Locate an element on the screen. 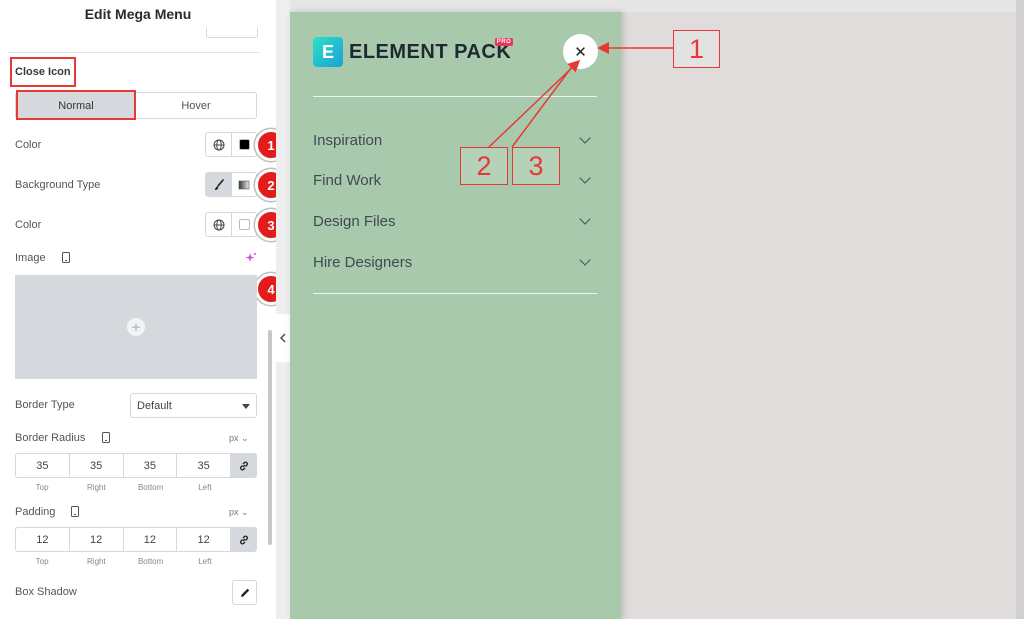 This screenshot has height=619, width=1024. logo-wordmark: ELEMENT PACK PRO is located at coordinates (431, 50).